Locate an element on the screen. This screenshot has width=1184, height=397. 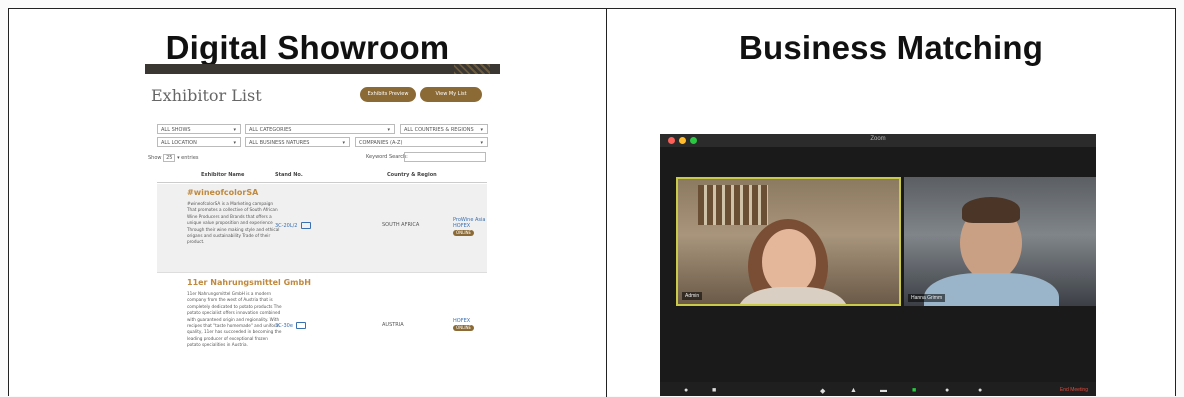
share-screen-icon: ■ is located at coordinates (914, 390).